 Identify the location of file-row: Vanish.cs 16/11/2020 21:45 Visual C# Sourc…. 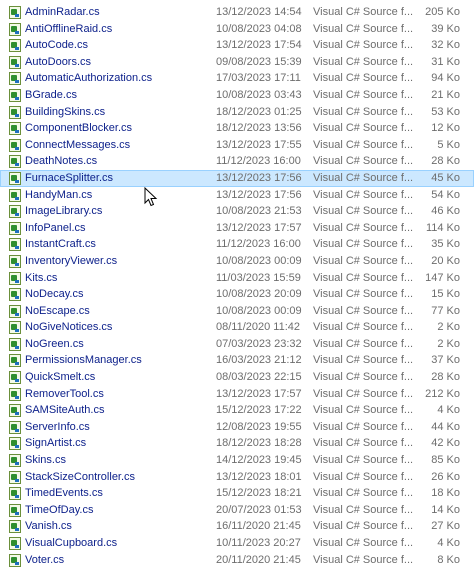
(237, 526).